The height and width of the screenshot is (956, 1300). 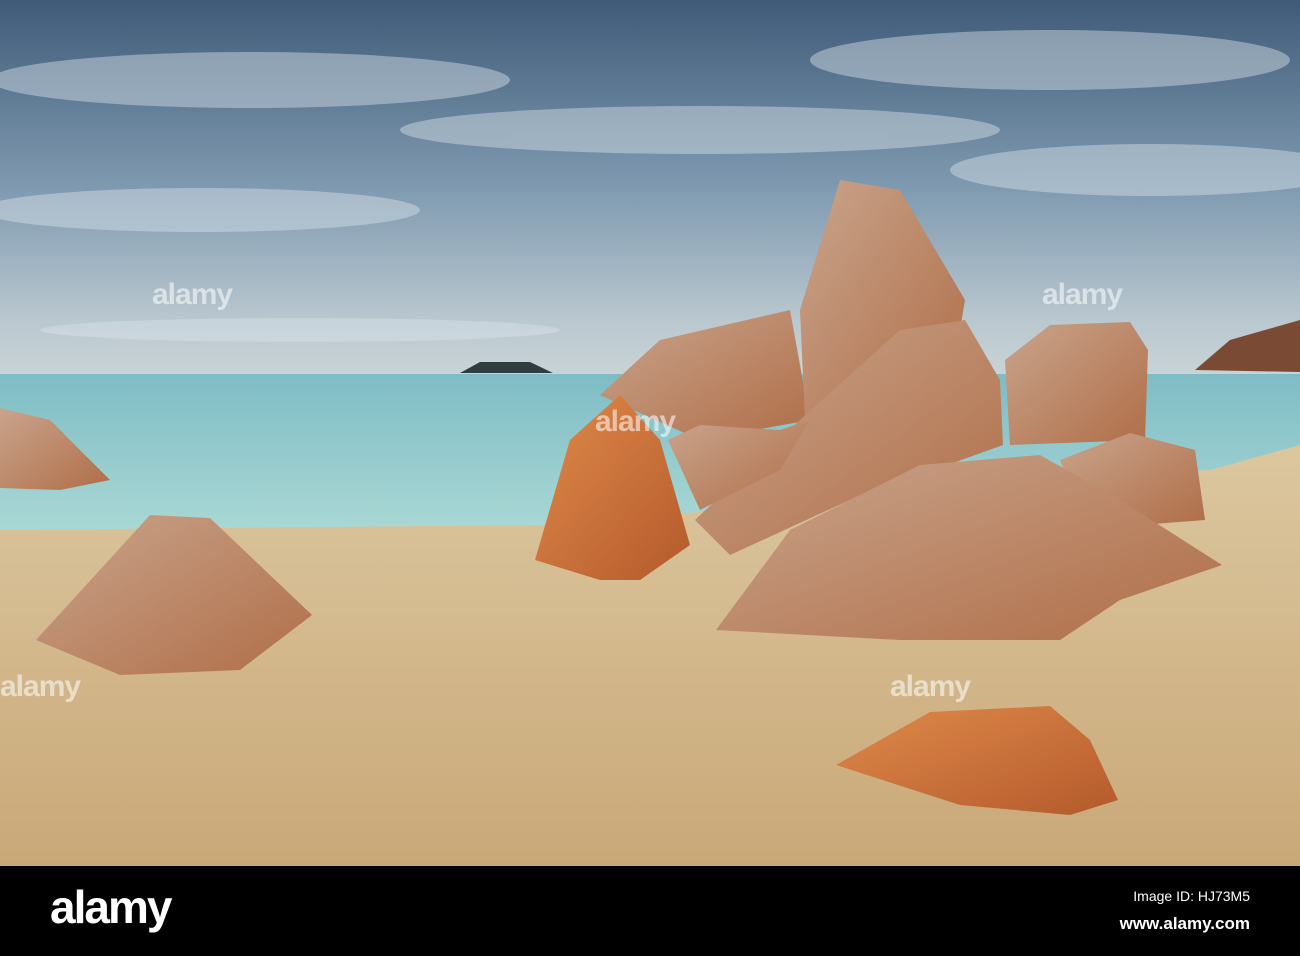 I want to click on alamy-logo: alamy, so click(x=111, y=907).